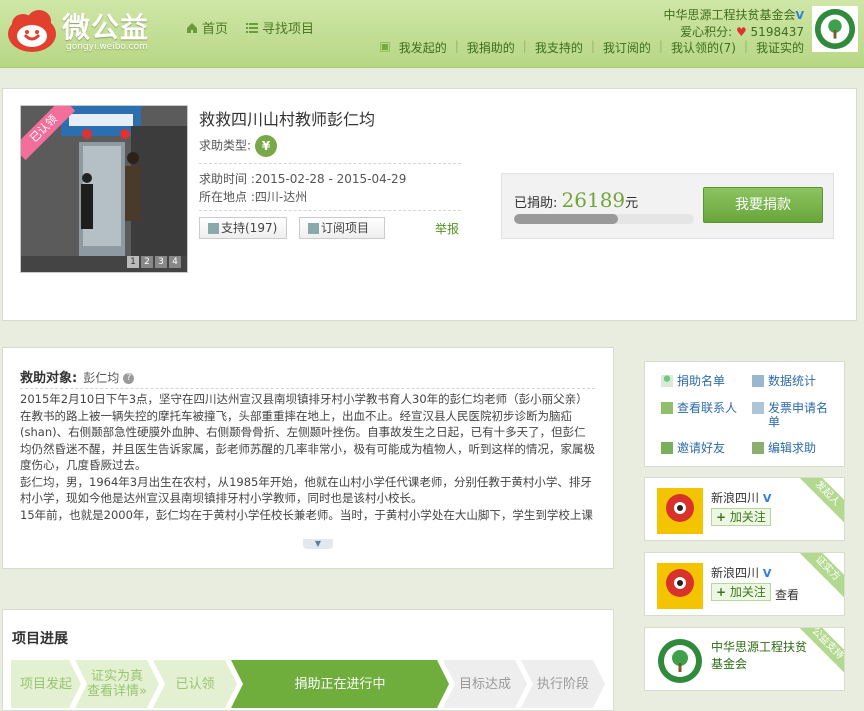  What do you see at coordinates (784, 448) in the screenshot?
I see `edit-request-link: 编辑求助` at bounding box center [784, 448].